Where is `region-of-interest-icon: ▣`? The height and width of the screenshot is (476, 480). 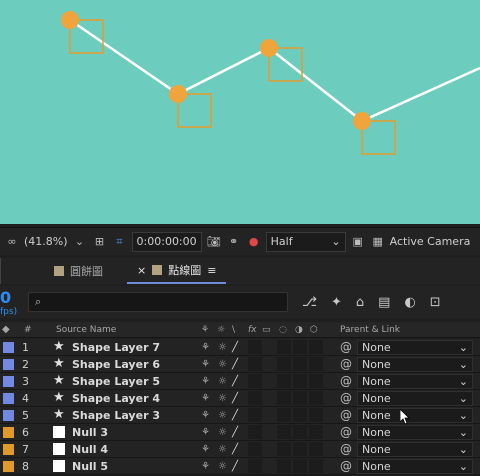 region-of-interest-icon: ▣ is located at coordinates (358, 242).